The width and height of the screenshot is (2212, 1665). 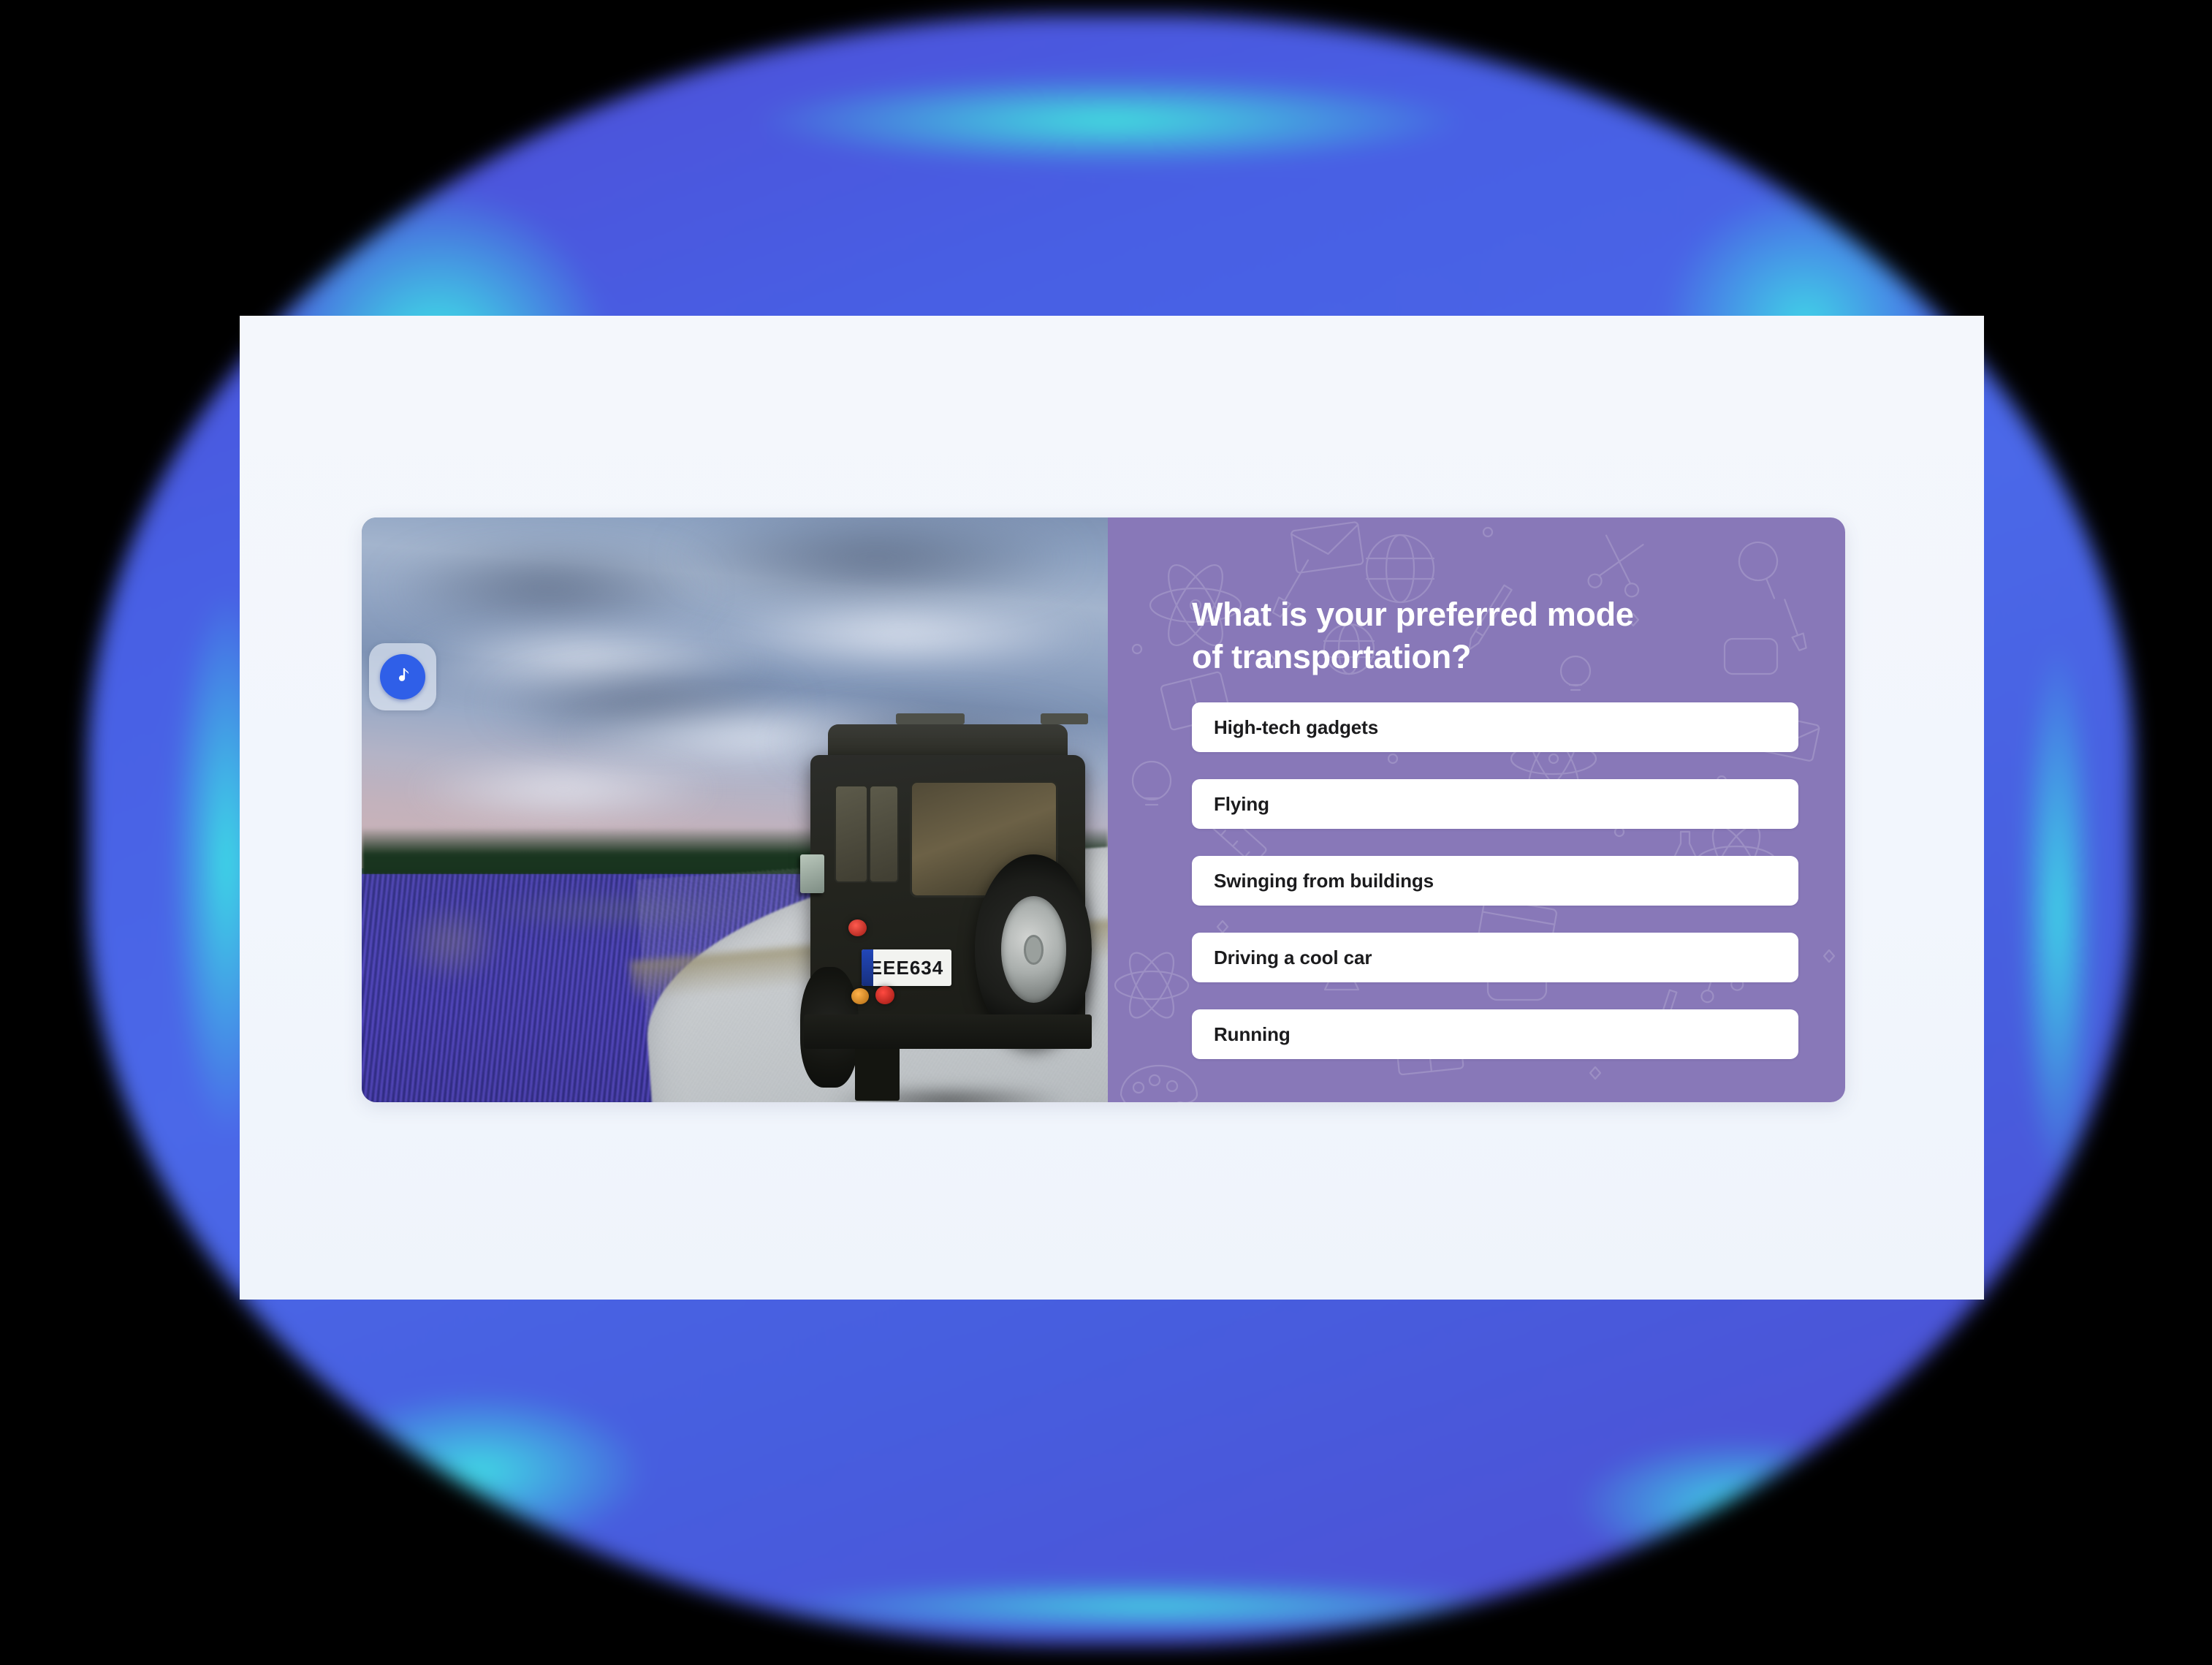 I want to click on vehicle: EEE634, so click(x=944, y=891).